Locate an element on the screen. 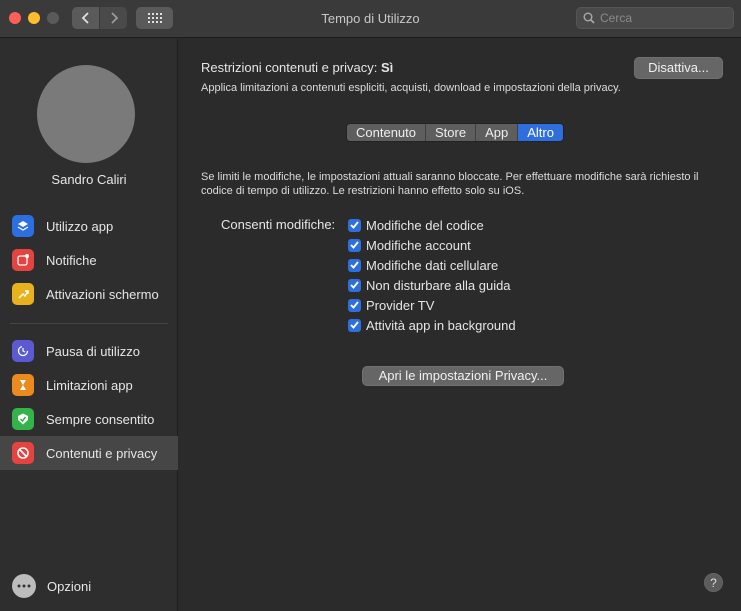 Image resolution: width=741 pixels, height=611 pixels. checkbox-tv-provider: Provider TV is located at coordinates (391, 305).